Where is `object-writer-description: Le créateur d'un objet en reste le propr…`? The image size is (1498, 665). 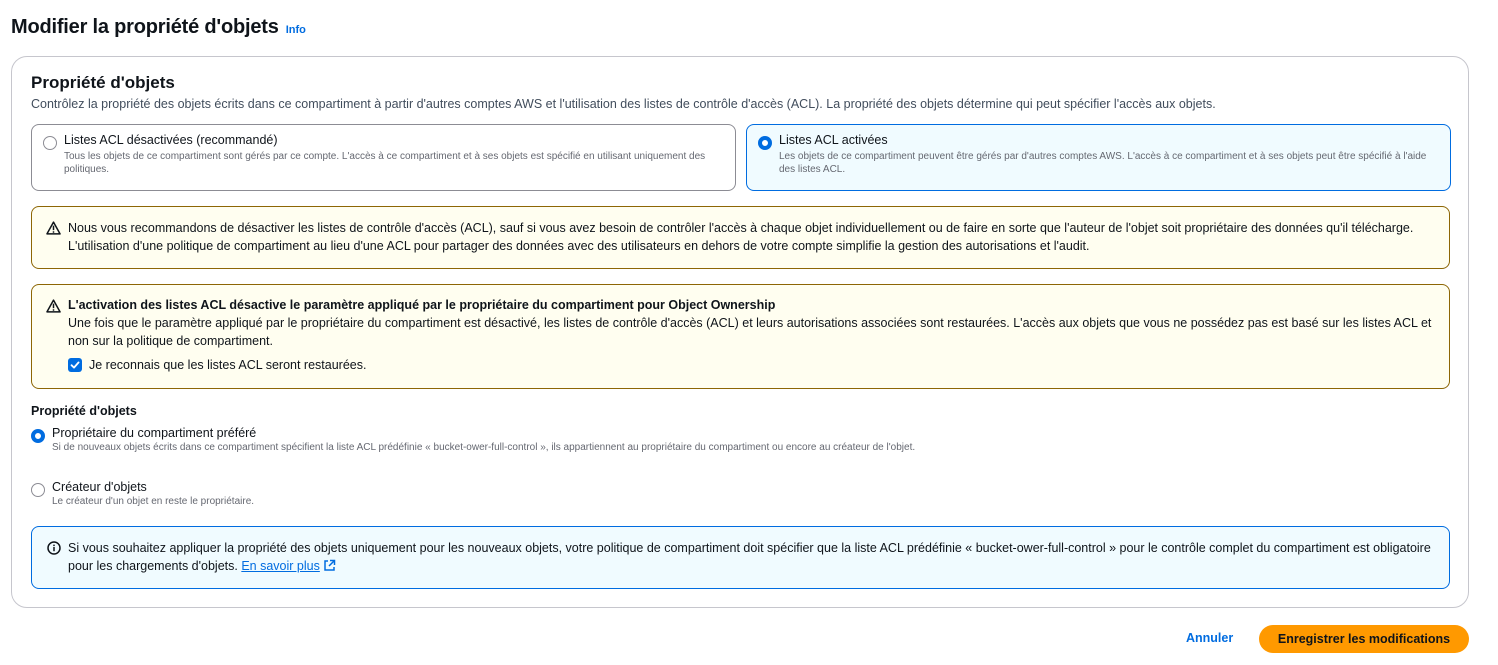
object-writer-description: Le créateur d'un objet en reste le propr… is located at coordinates (153, 501).